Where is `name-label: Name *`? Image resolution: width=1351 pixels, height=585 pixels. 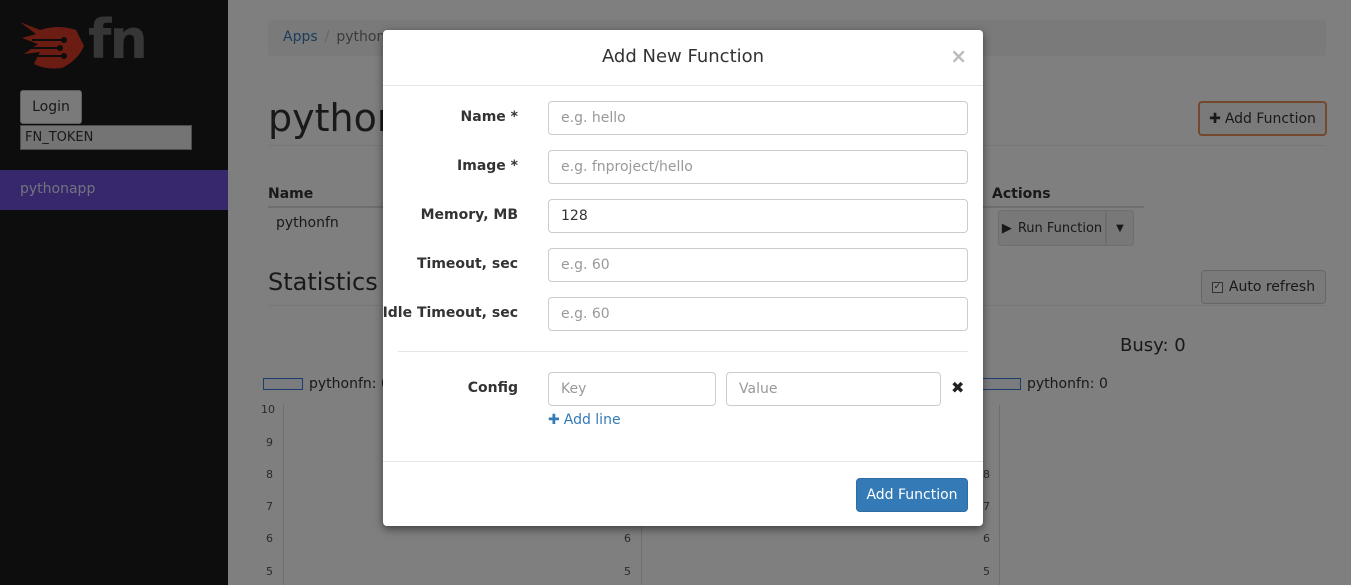 name-label: Name * is located at coordinates (489, 117).